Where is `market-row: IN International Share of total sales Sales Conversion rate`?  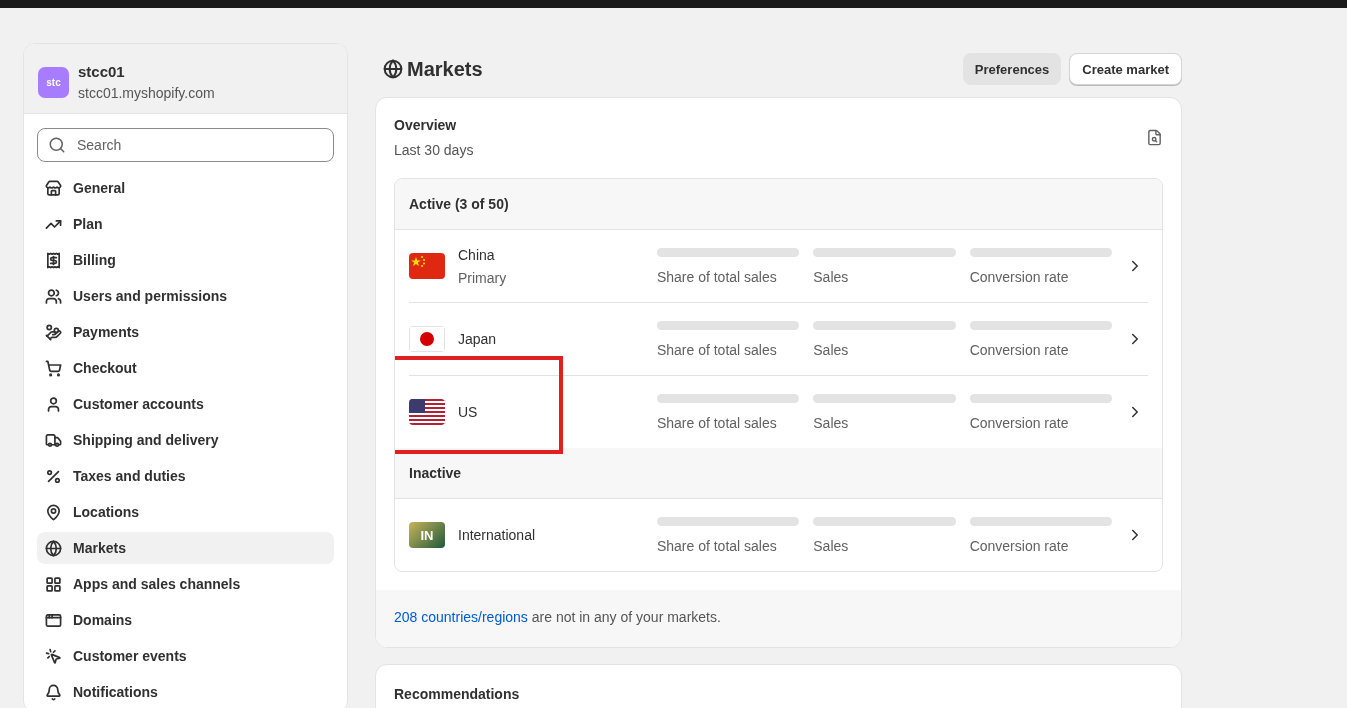 market-row: IN International Share of total sales Sales Conversion rate is located at coordinates (778, 535).